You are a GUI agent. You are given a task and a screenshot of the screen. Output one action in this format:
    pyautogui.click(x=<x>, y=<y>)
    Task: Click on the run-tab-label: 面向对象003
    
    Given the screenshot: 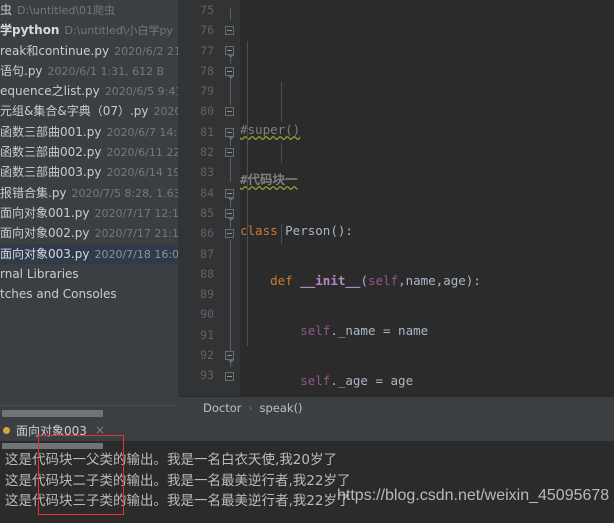 What is the action you would take?
    pyautogui.click(x=51, y=430)
    